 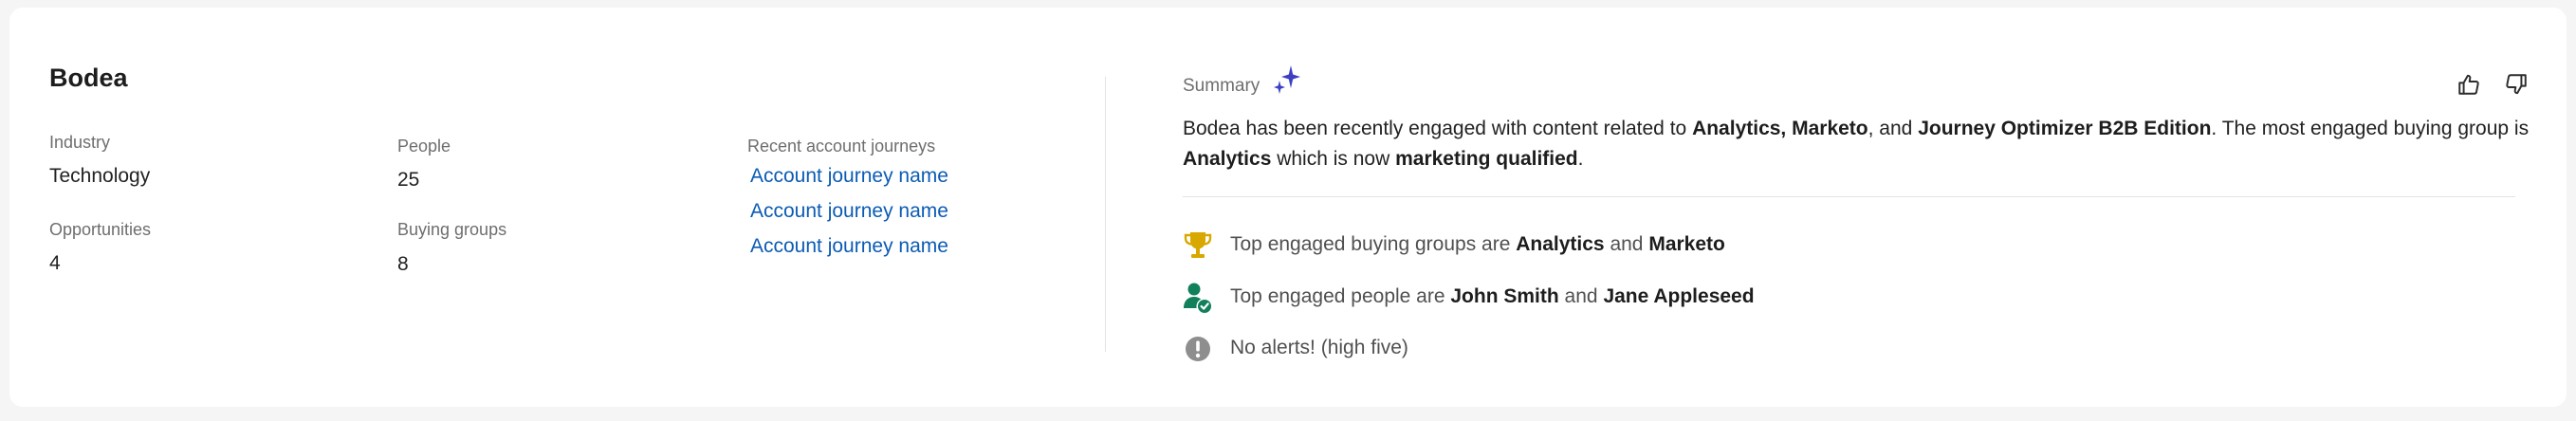 What do you see at coordinates (100, 229) in the screenshot?
I see `opportunities-label: Opportunities` at bounding box center [100, 229].